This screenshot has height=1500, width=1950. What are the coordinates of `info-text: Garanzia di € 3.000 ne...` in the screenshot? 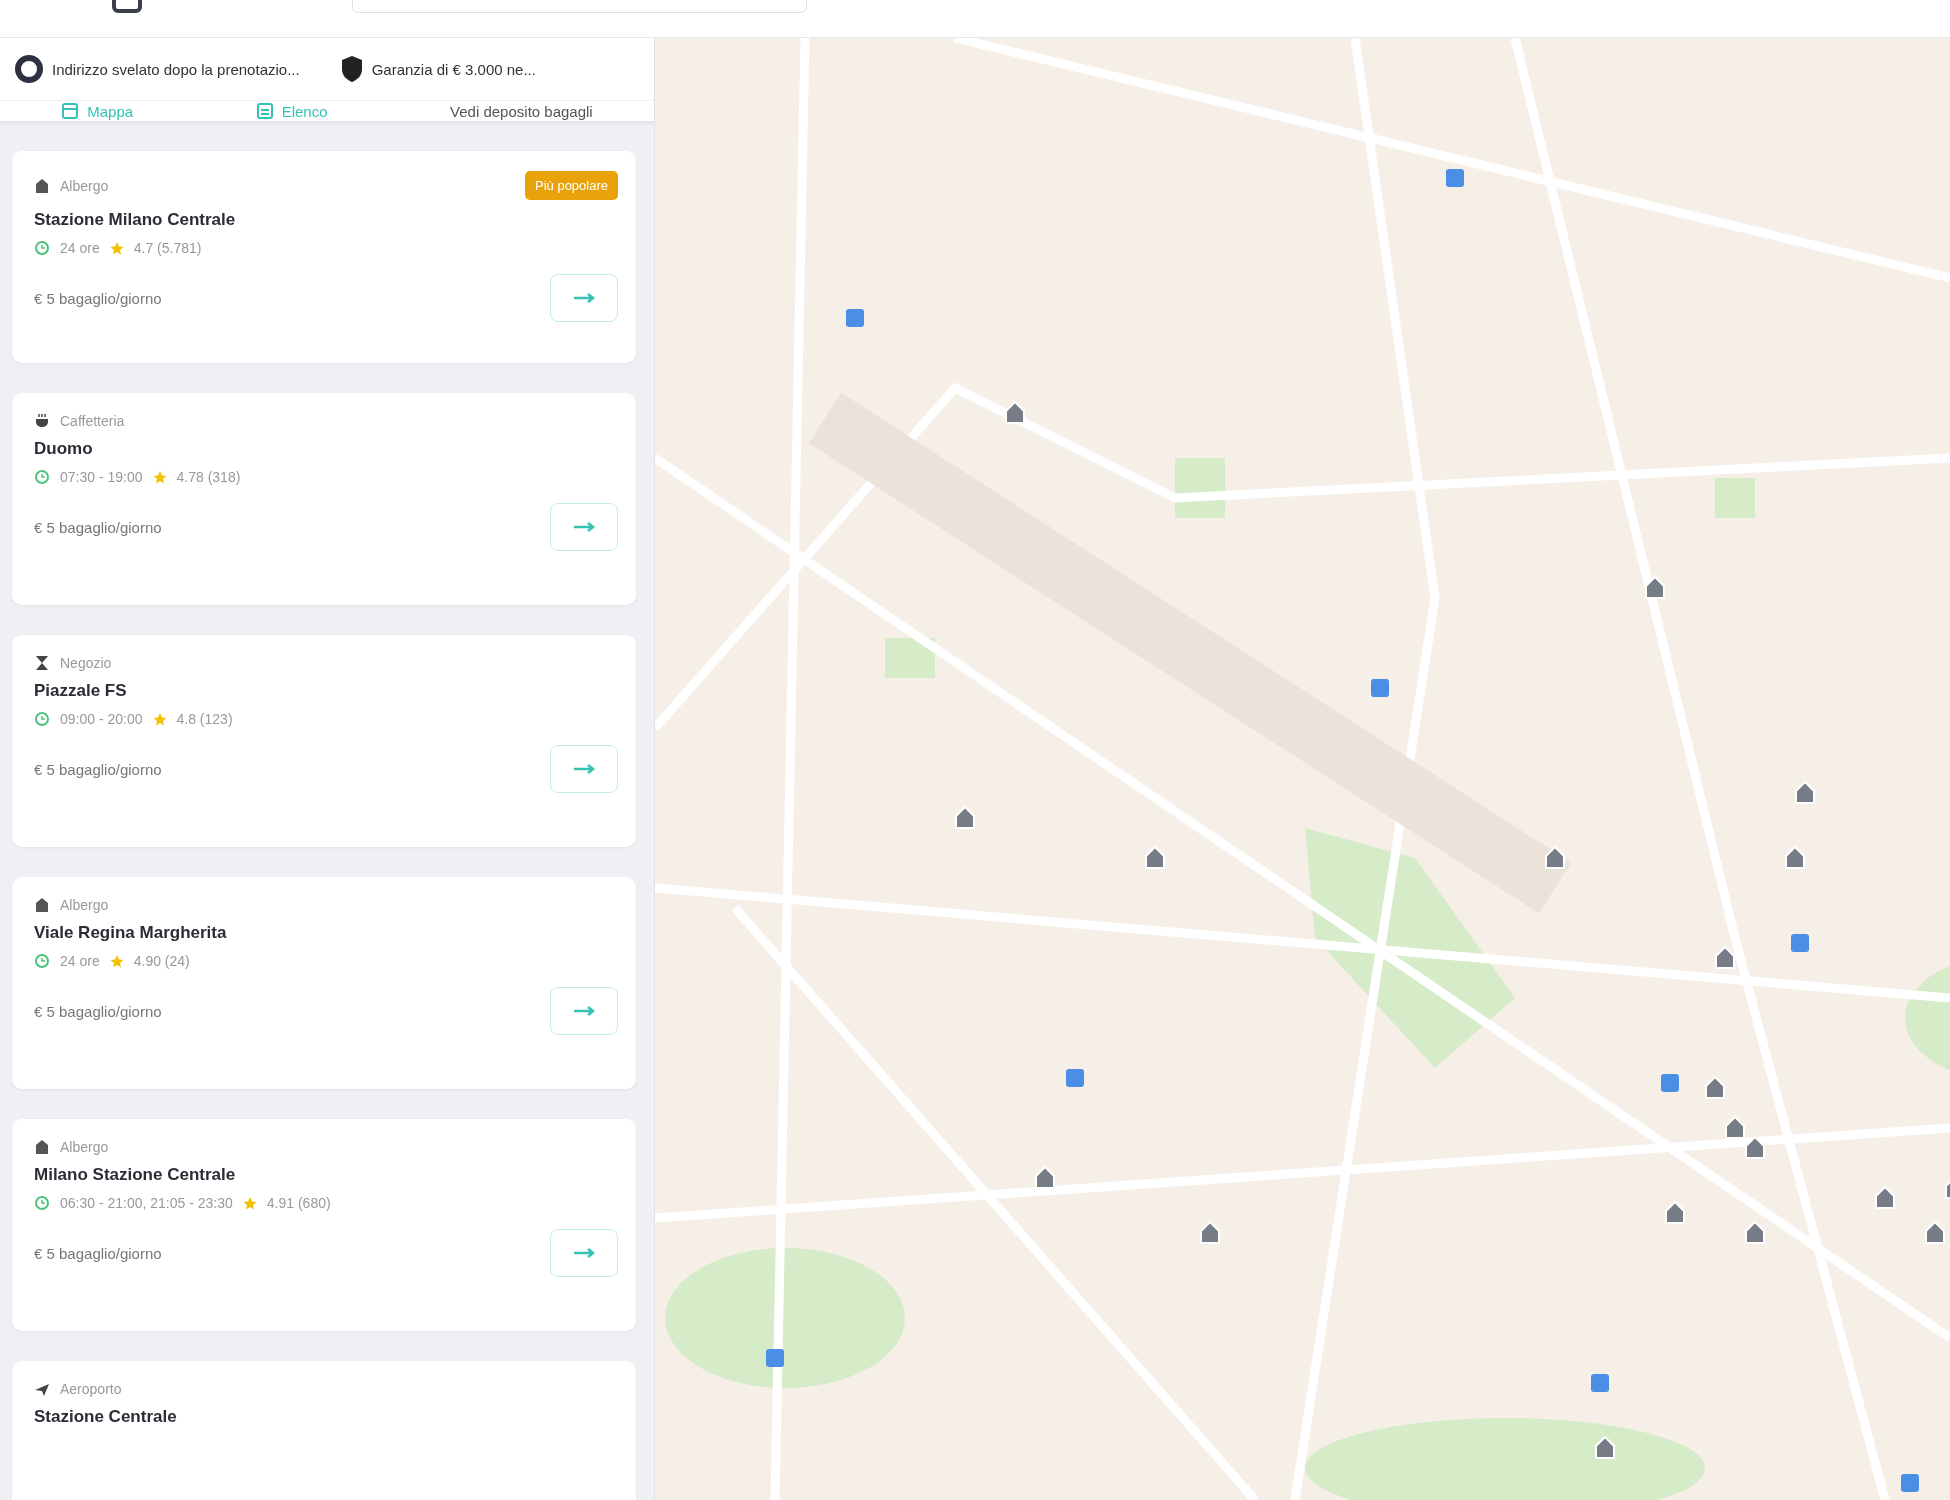 It's located at (453, 69).